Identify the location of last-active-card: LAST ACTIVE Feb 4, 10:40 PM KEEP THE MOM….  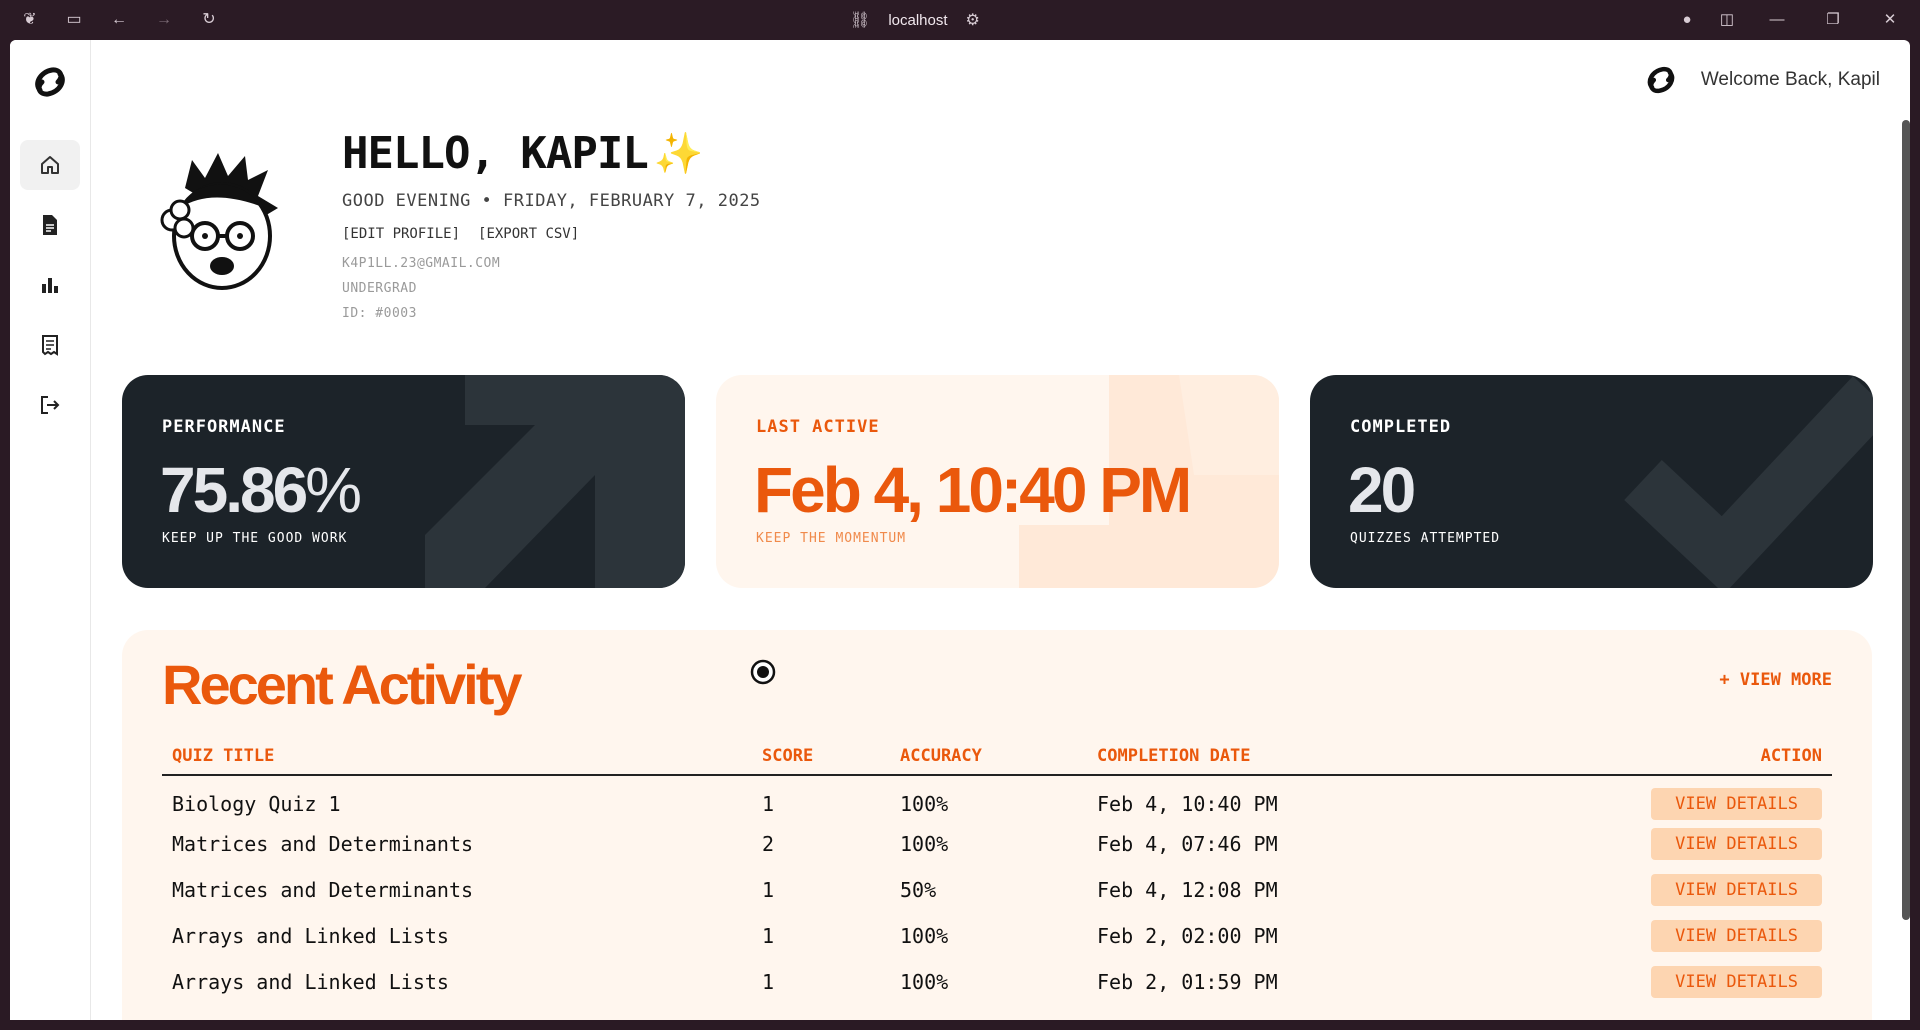
(997, 481).